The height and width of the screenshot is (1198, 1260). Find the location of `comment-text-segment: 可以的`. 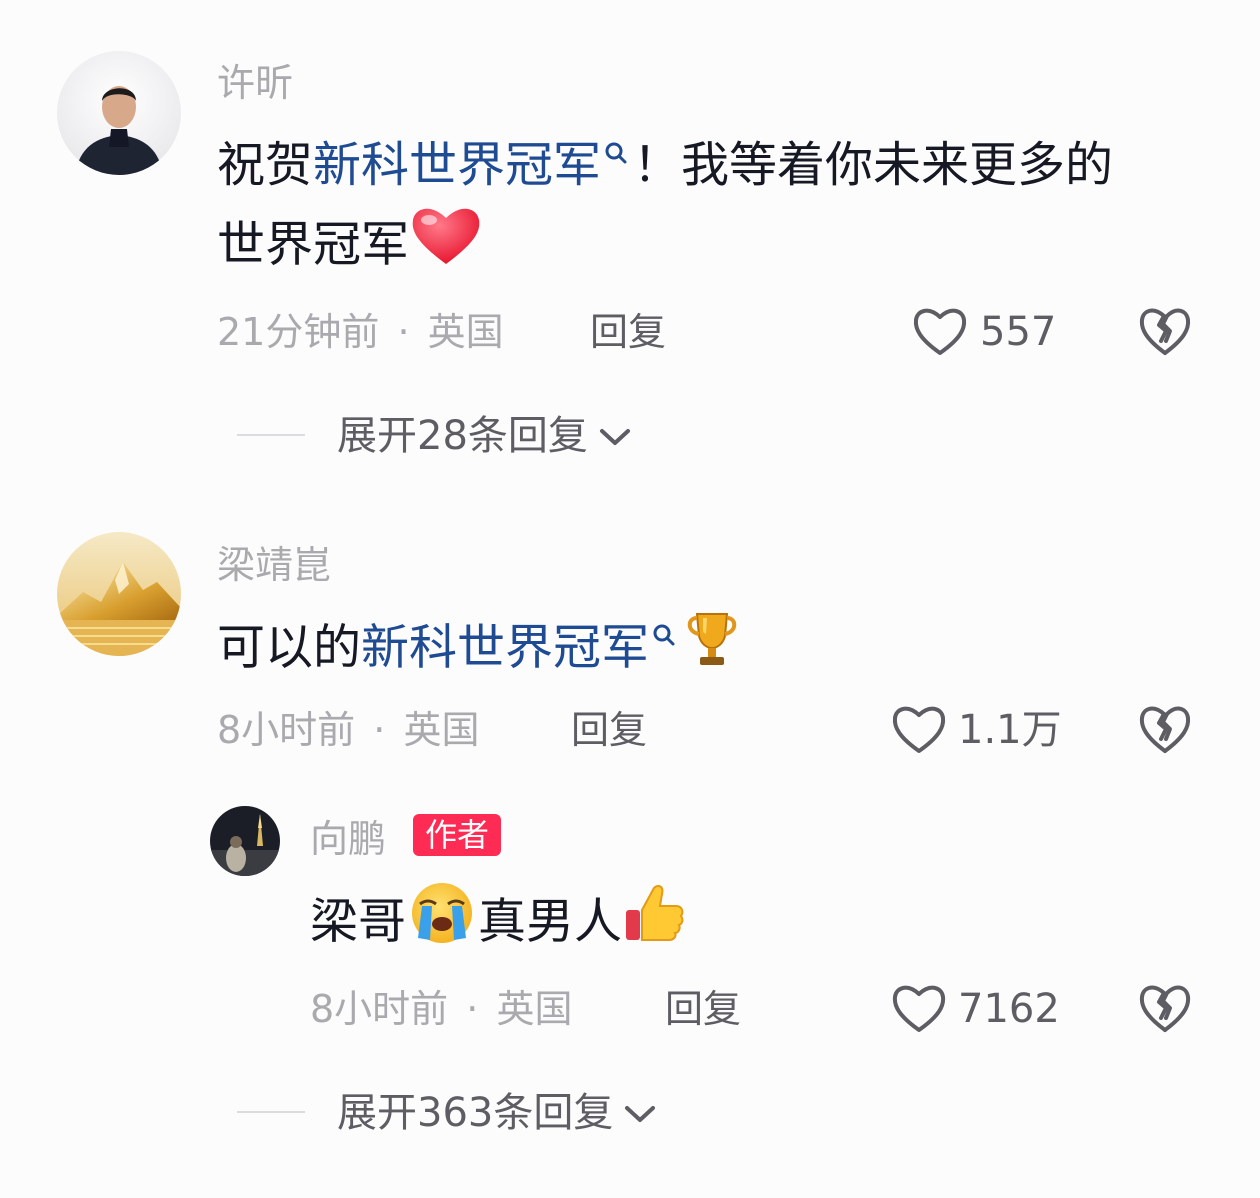

comment-text-segment: 可以的 is located at coordinates (289, 647).